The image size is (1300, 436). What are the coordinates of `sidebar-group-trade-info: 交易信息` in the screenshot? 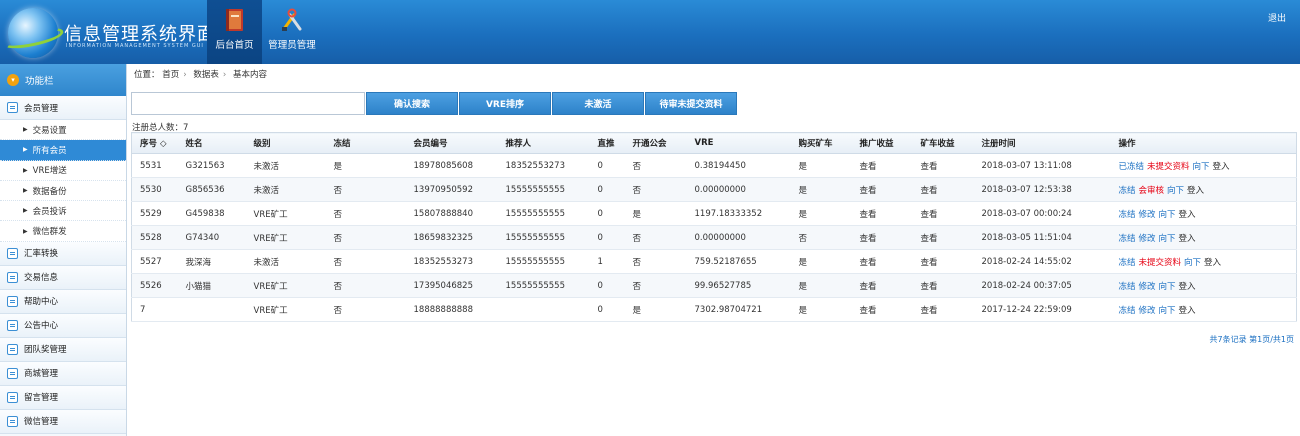 It's located at (63, 277).